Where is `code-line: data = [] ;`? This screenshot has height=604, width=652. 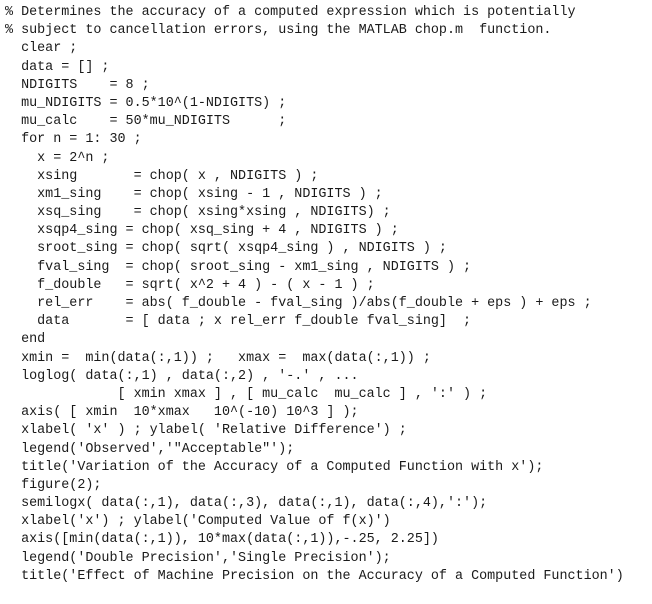 code-line: data = [] ; is located at coordinates (57, 67).